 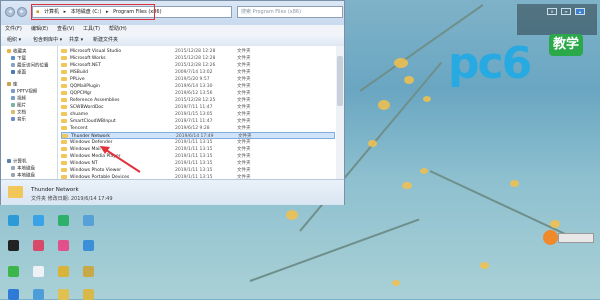 I want to click on file-date: 2015/12/28 12:28, so click(x=195, y=58).